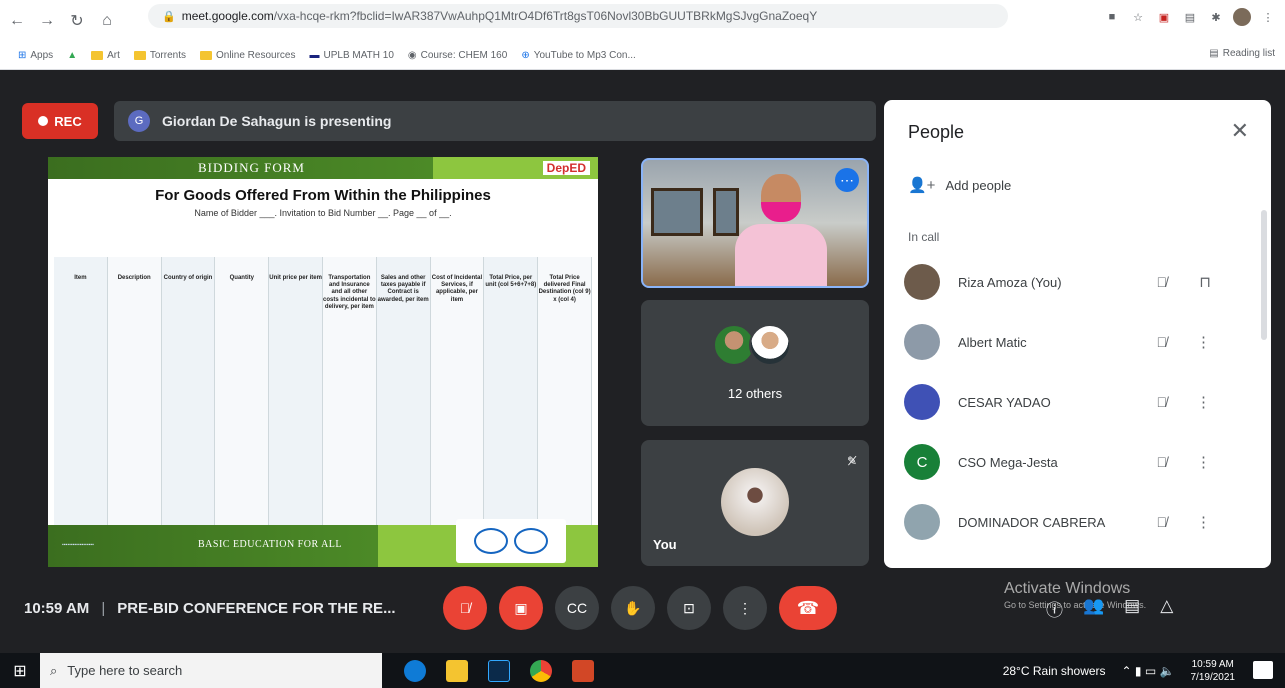 The width and height of the screenshot is (1285, 688). I want to click on table-column-header: Unit price per item, so click(296, 393).